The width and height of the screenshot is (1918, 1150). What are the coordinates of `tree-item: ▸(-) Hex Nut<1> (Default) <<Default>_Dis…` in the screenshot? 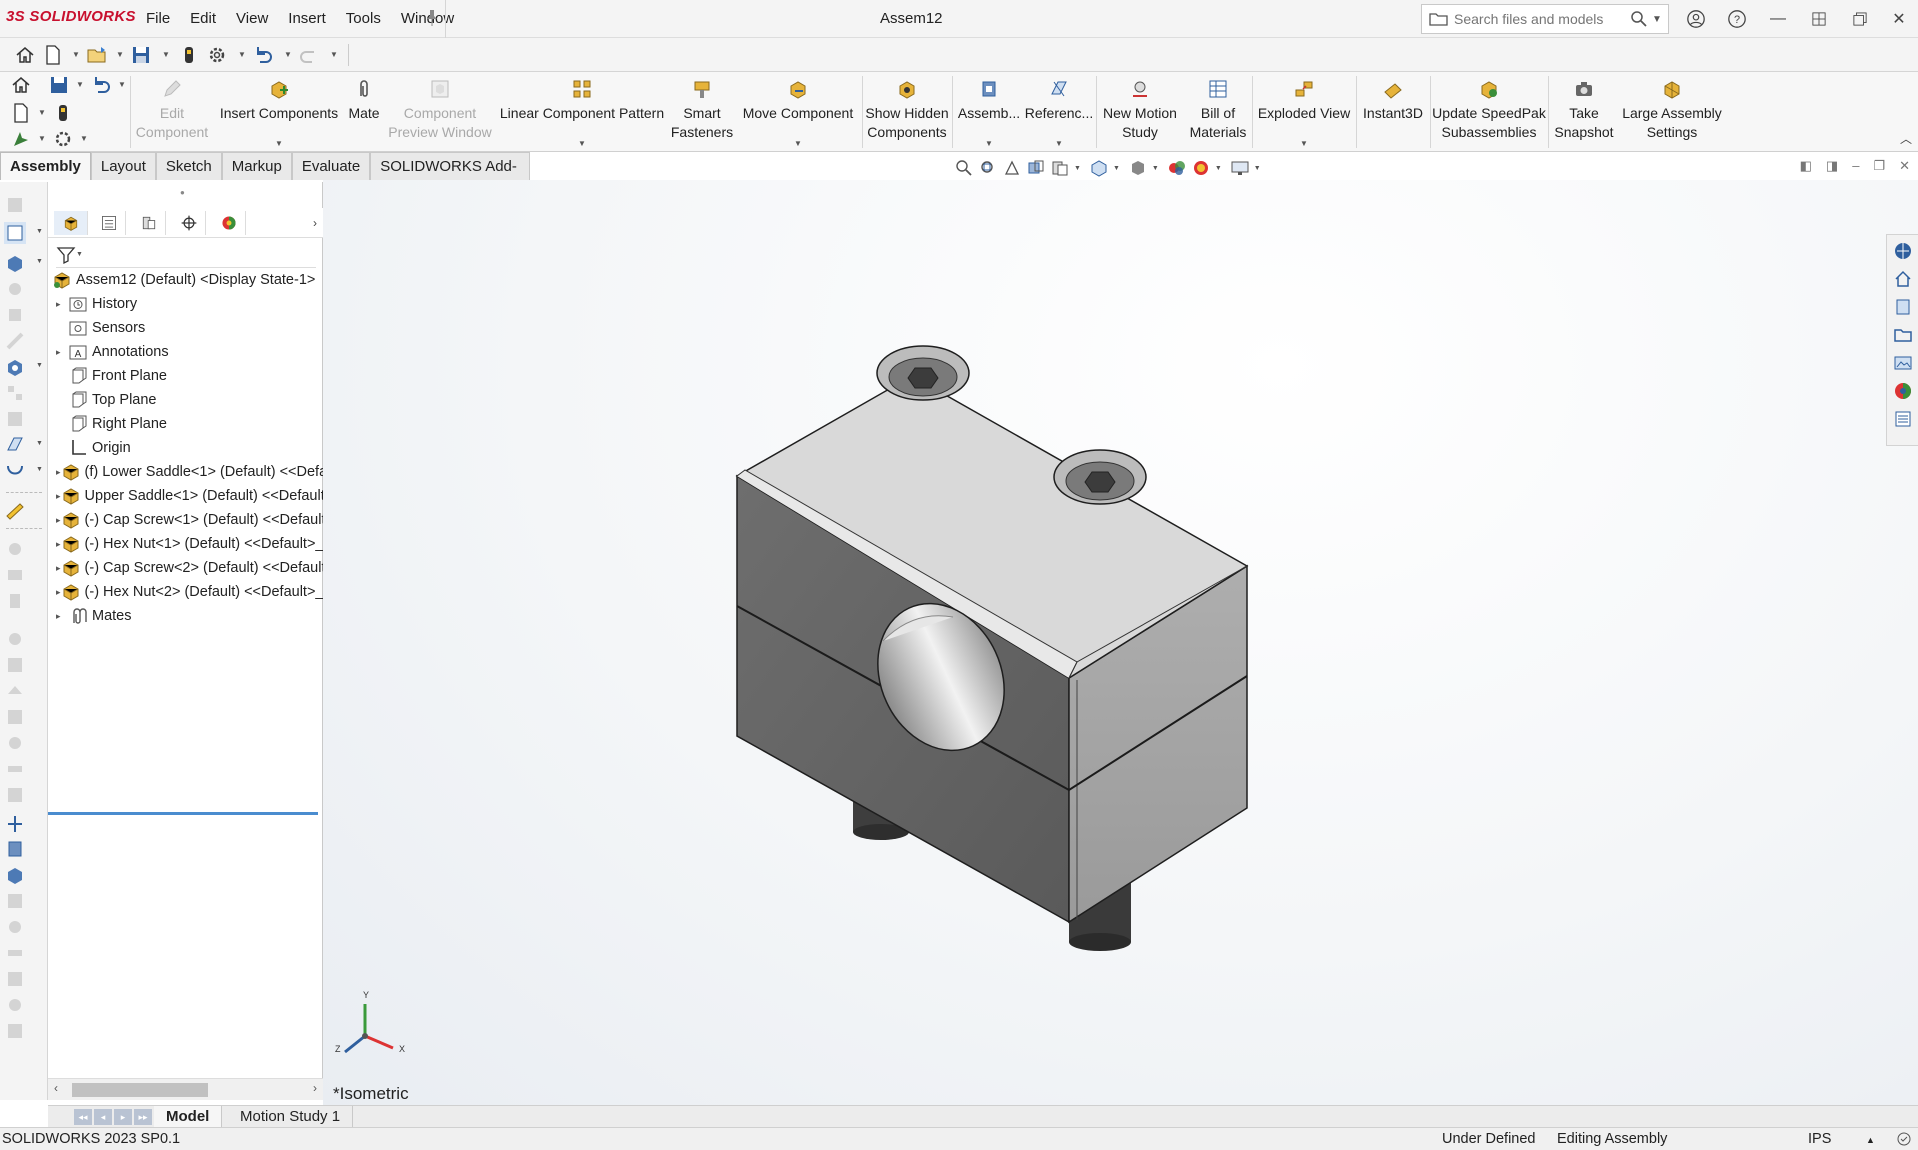 It's located at (185, 544).